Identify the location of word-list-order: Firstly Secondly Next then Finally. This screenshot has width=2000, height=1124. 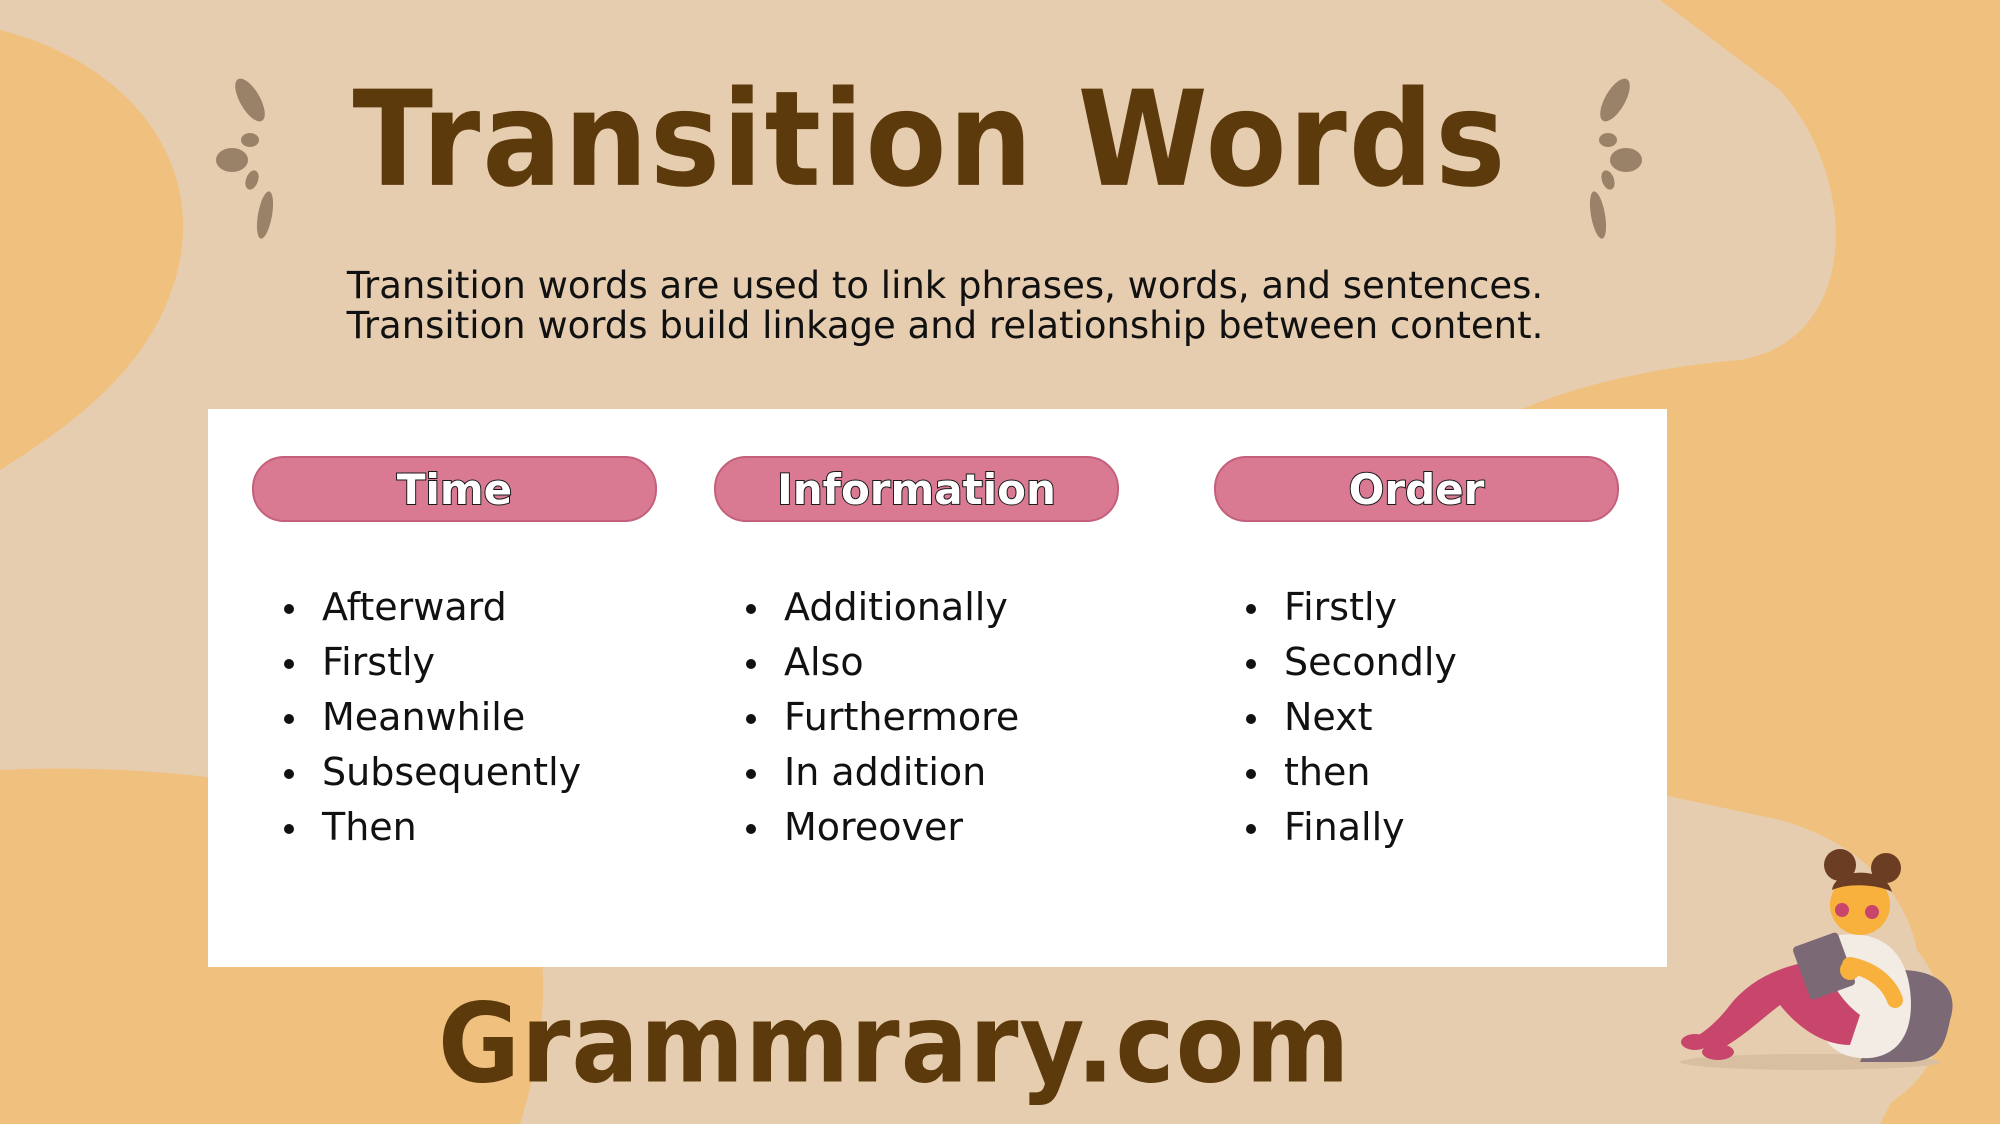
(1416, 717).